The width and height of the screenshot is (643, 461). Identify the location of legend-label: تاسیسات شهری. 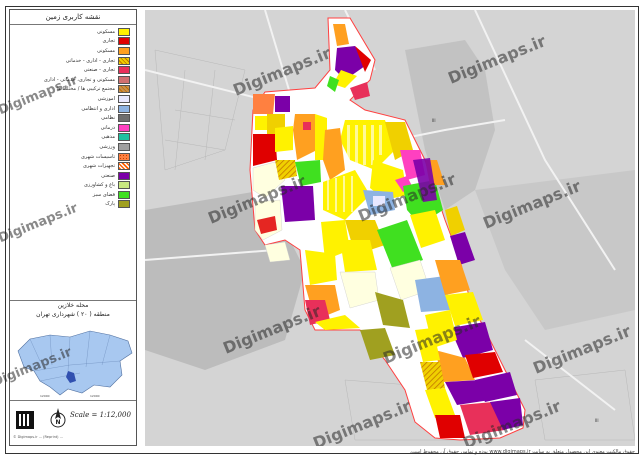
(97, 156).